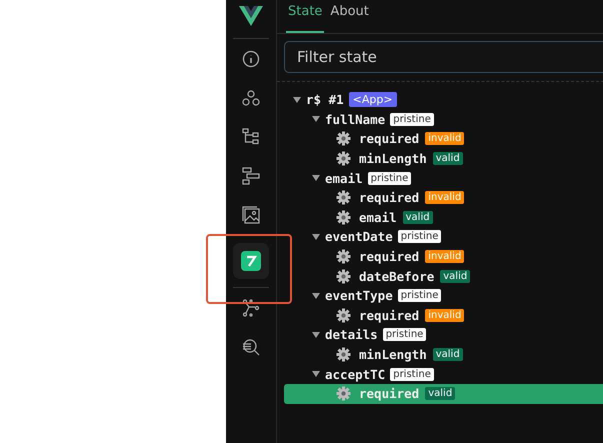 The height and width of the screenshot is (443, 603). Describe the element at coordinates (372, 100) in the screenshot. I see `component-tag: <App>` at that location.